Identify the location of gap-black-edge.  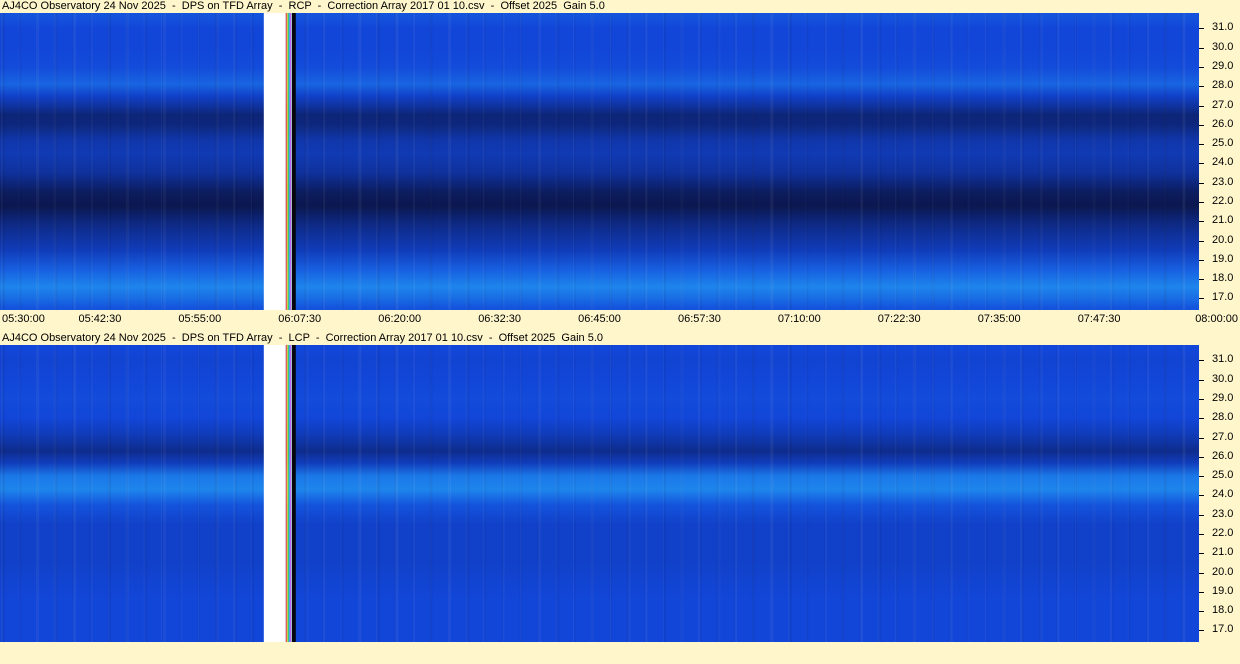
(293, 493).